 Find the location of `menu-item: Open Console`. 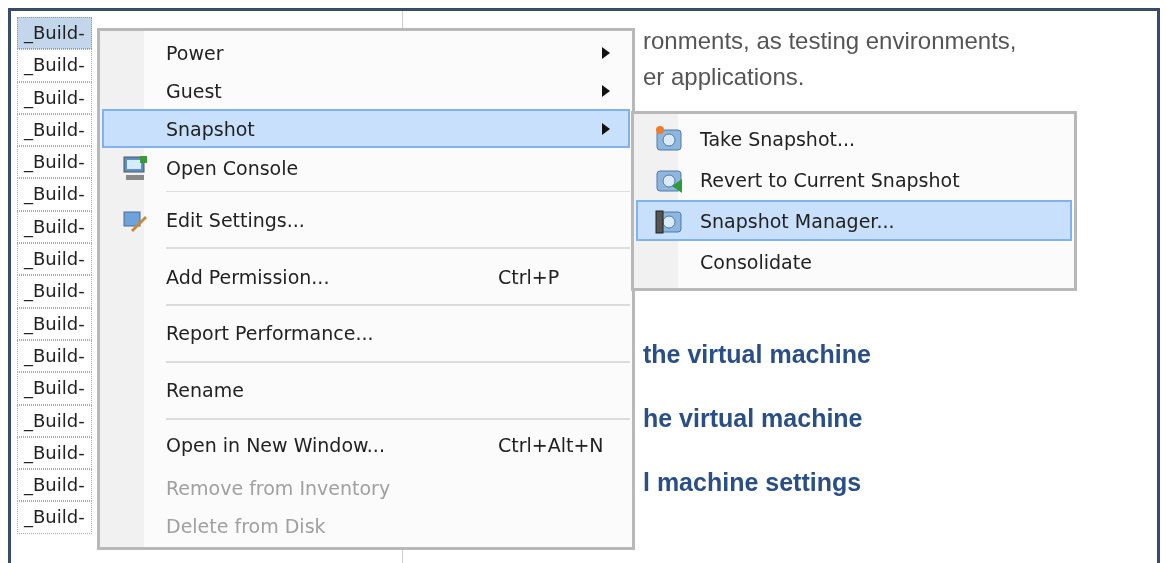

menu-item: Open Console is located at coordinates (366, 168).